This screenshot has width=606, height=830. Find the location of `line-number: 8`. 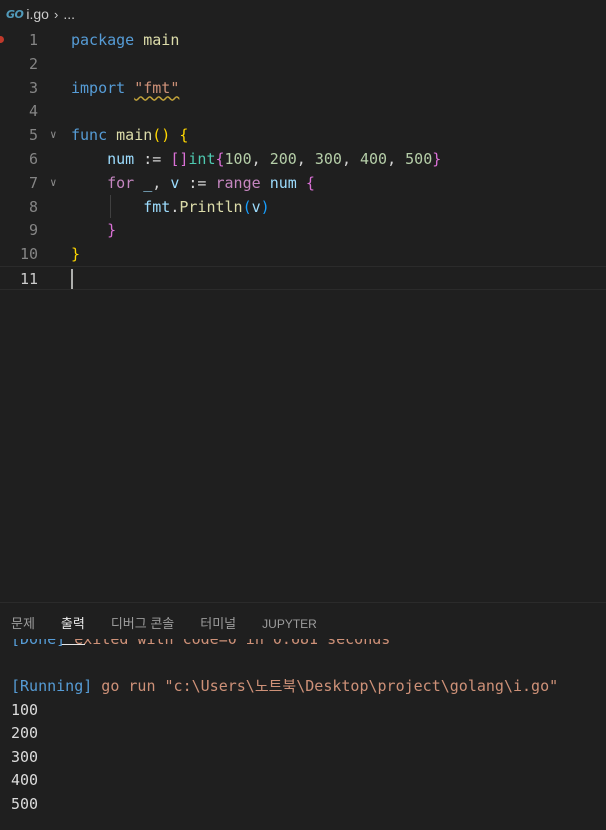

line-number: 8 is located at coordinates (33, 206).